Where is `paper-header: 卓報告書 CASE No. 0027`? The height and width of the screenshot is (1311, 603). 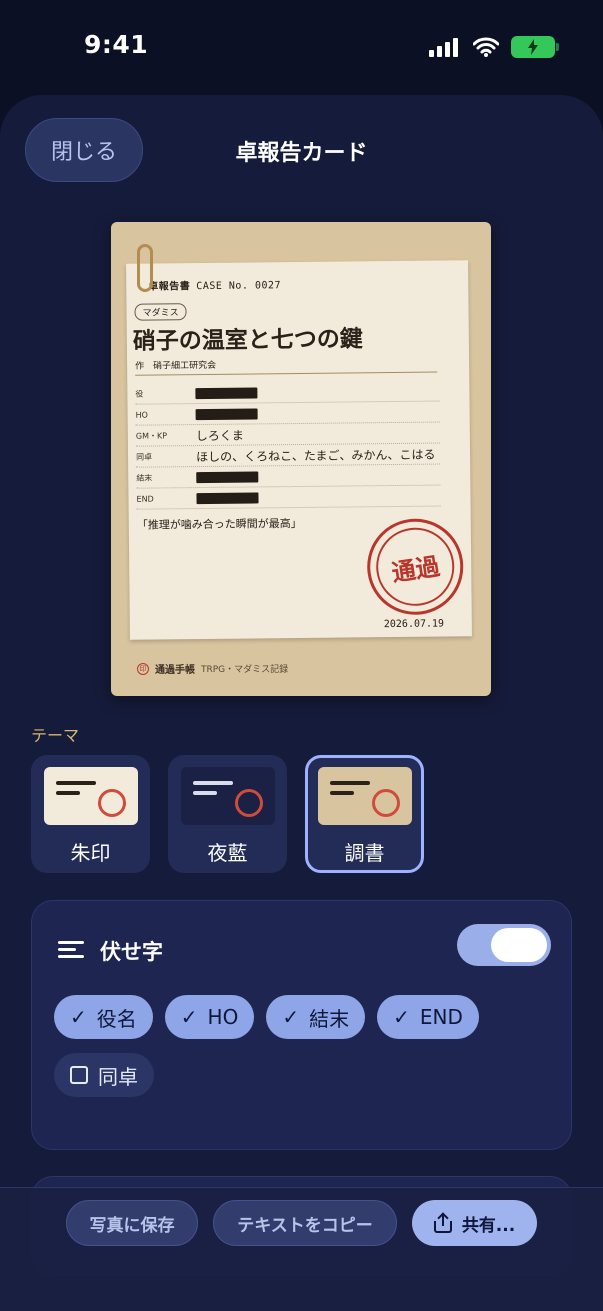
paper-header: 卓報告書 CASE No. 0027 is located at coordinates (214, 284).